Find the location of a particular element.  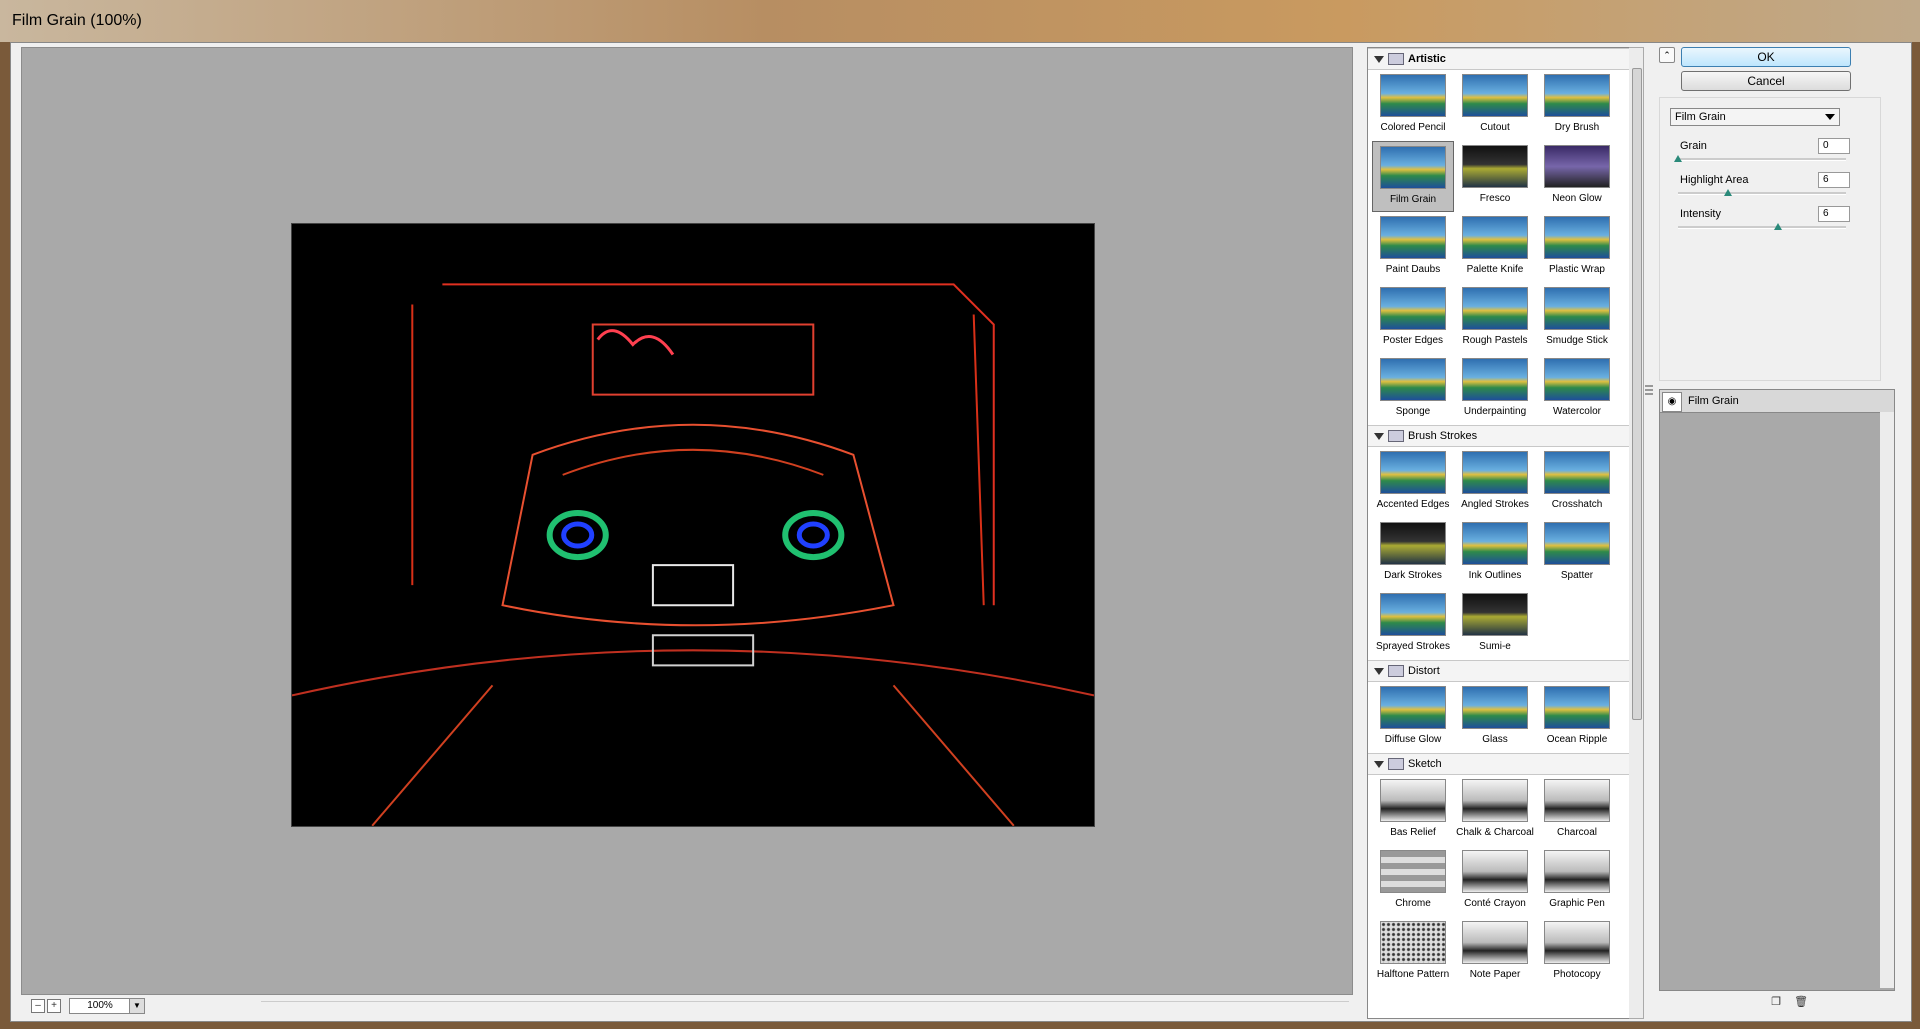

new-layer-icon: ❐ is located at coordinates (1776, 1002).